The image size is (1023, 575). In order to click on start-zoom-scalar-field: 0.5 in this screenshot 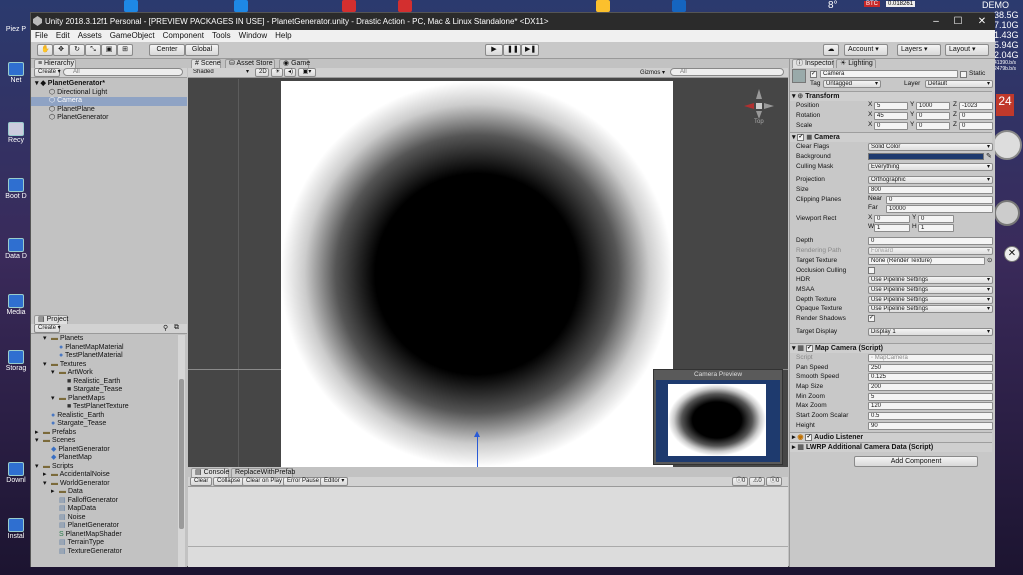, I will do `click(930, 416)`.